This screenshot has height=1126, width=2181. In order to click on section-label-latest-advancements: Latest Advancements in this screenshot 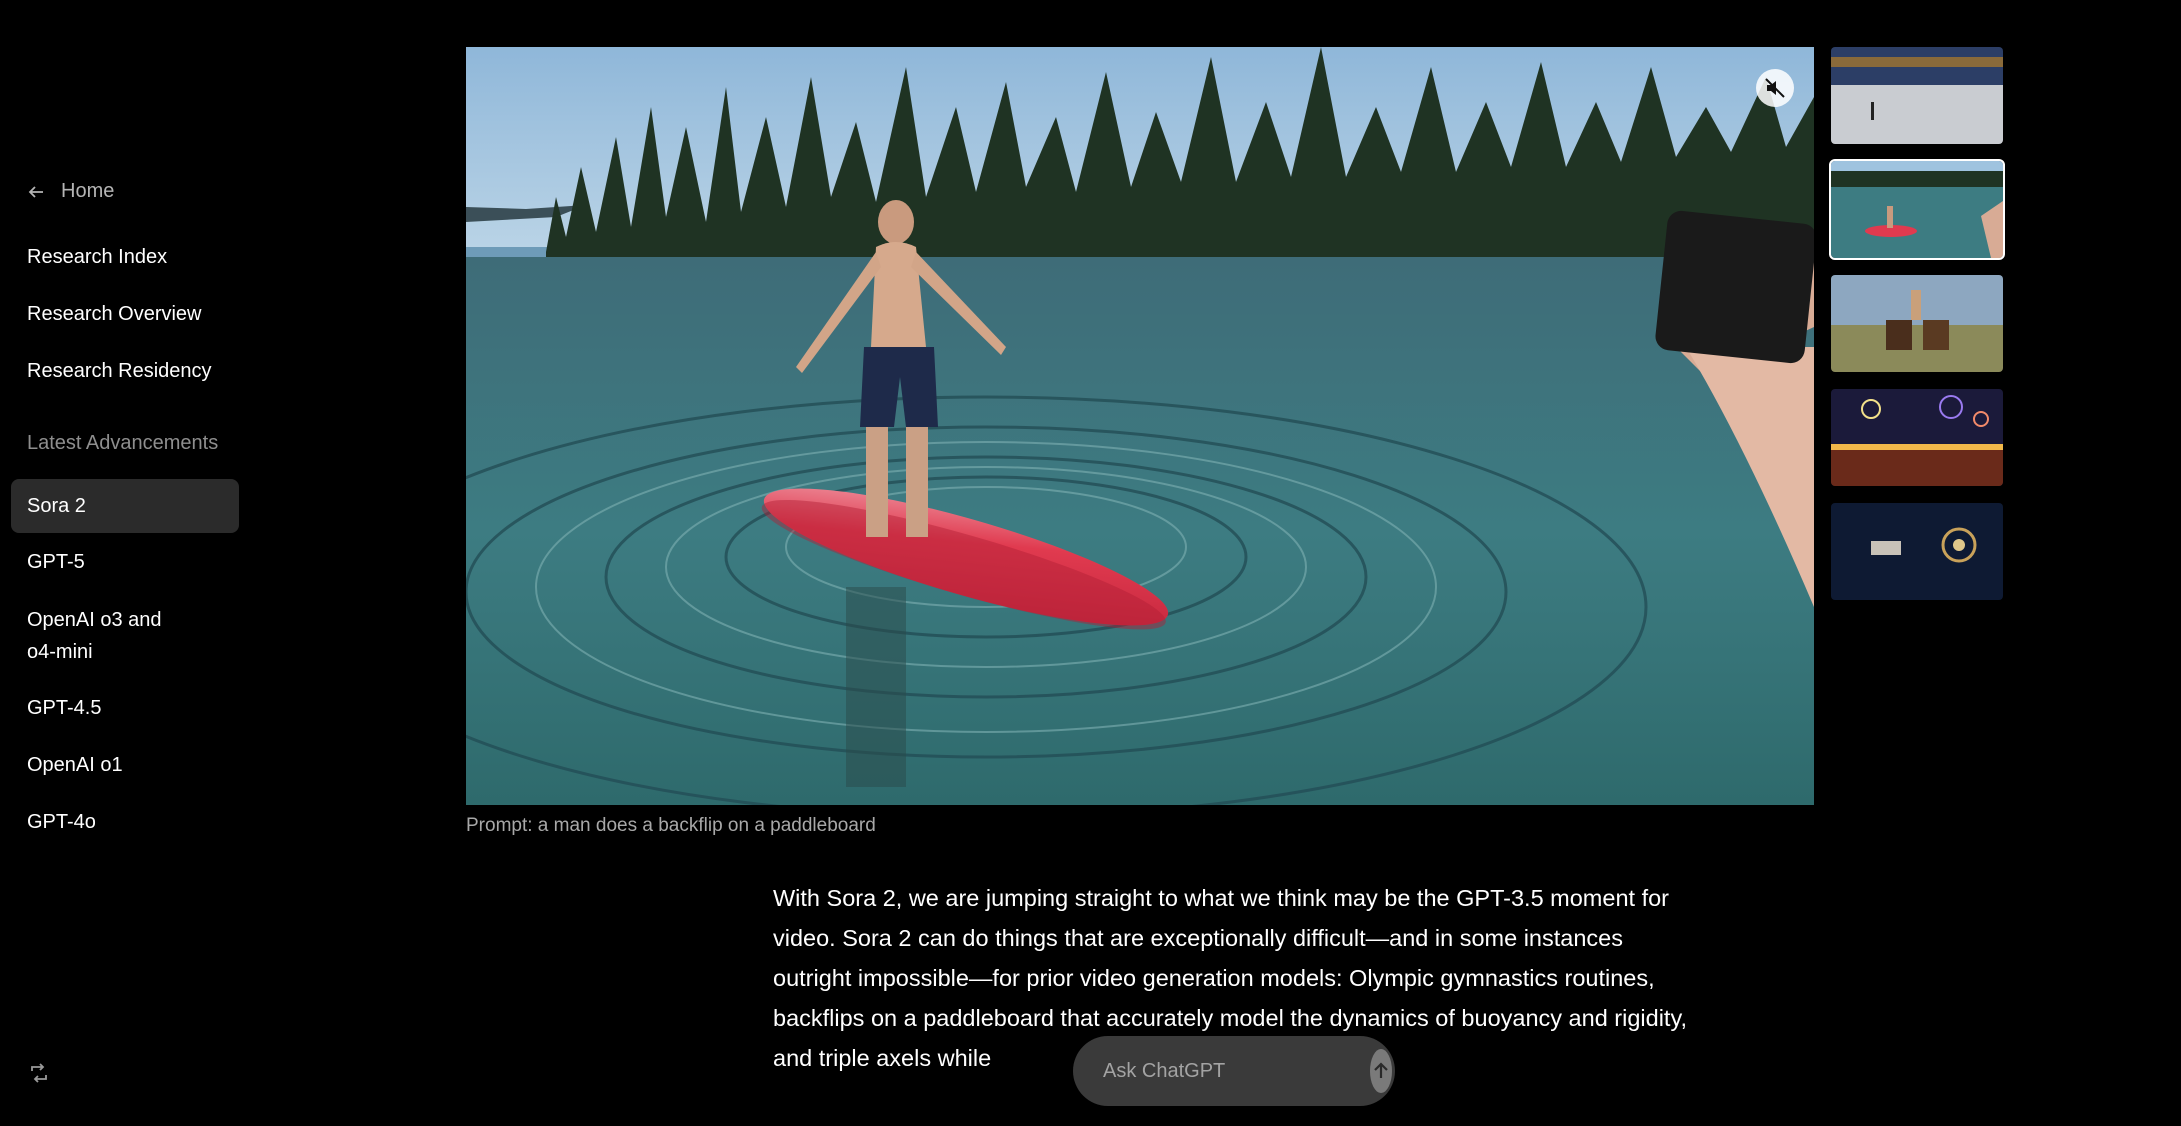, I will do `click(123, 443)`.